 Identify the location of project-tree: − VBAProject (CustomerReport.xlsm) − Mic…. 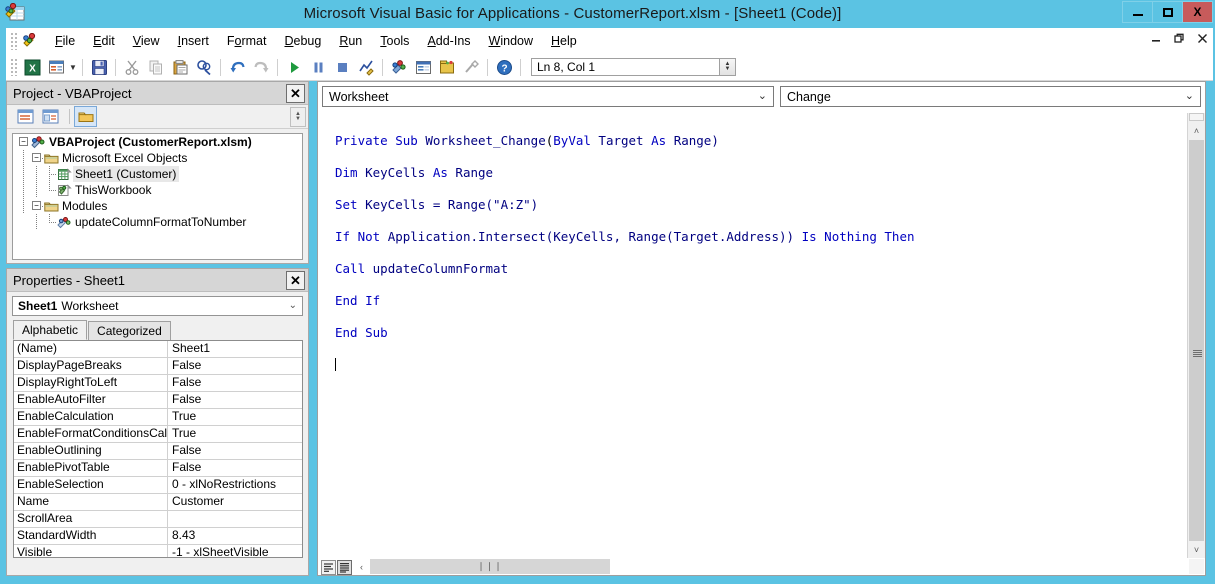
(157, 196).